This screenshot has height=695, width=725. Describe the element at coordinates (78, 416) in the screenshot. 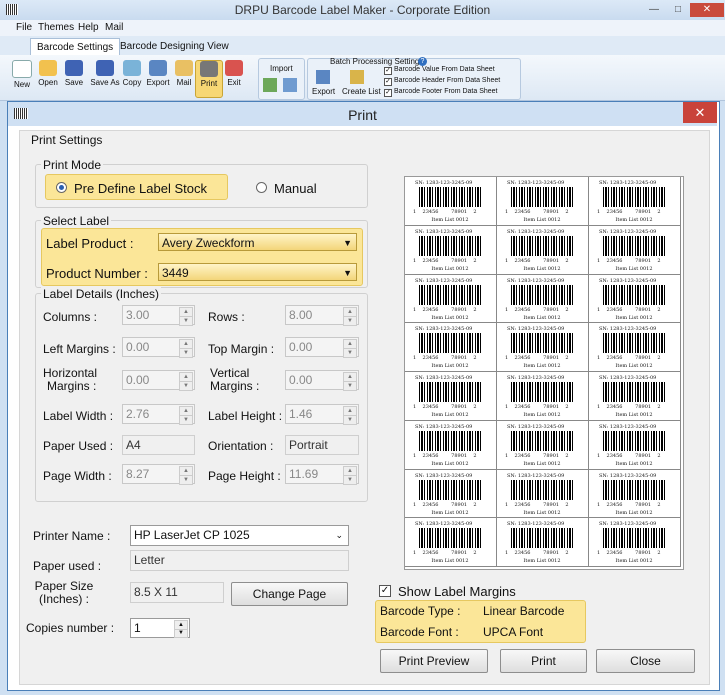

I see `label-width-label: Label Width :` at that location.